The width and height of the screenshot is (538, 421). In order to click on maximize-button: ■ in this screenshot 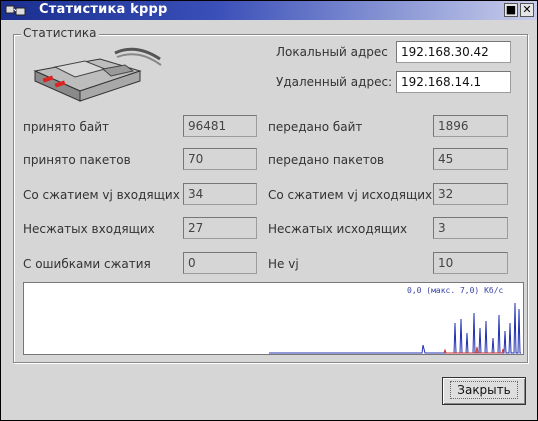, I will do `click(511, 10)`.